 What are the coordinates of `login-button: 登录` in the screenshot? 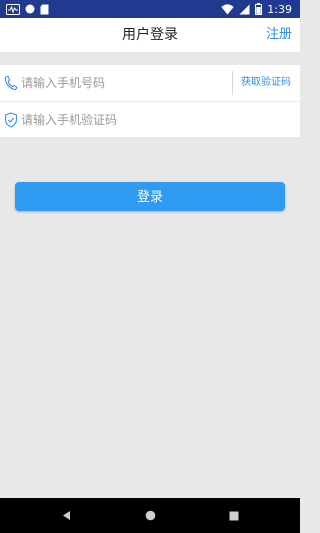 It's located at (150, 196).